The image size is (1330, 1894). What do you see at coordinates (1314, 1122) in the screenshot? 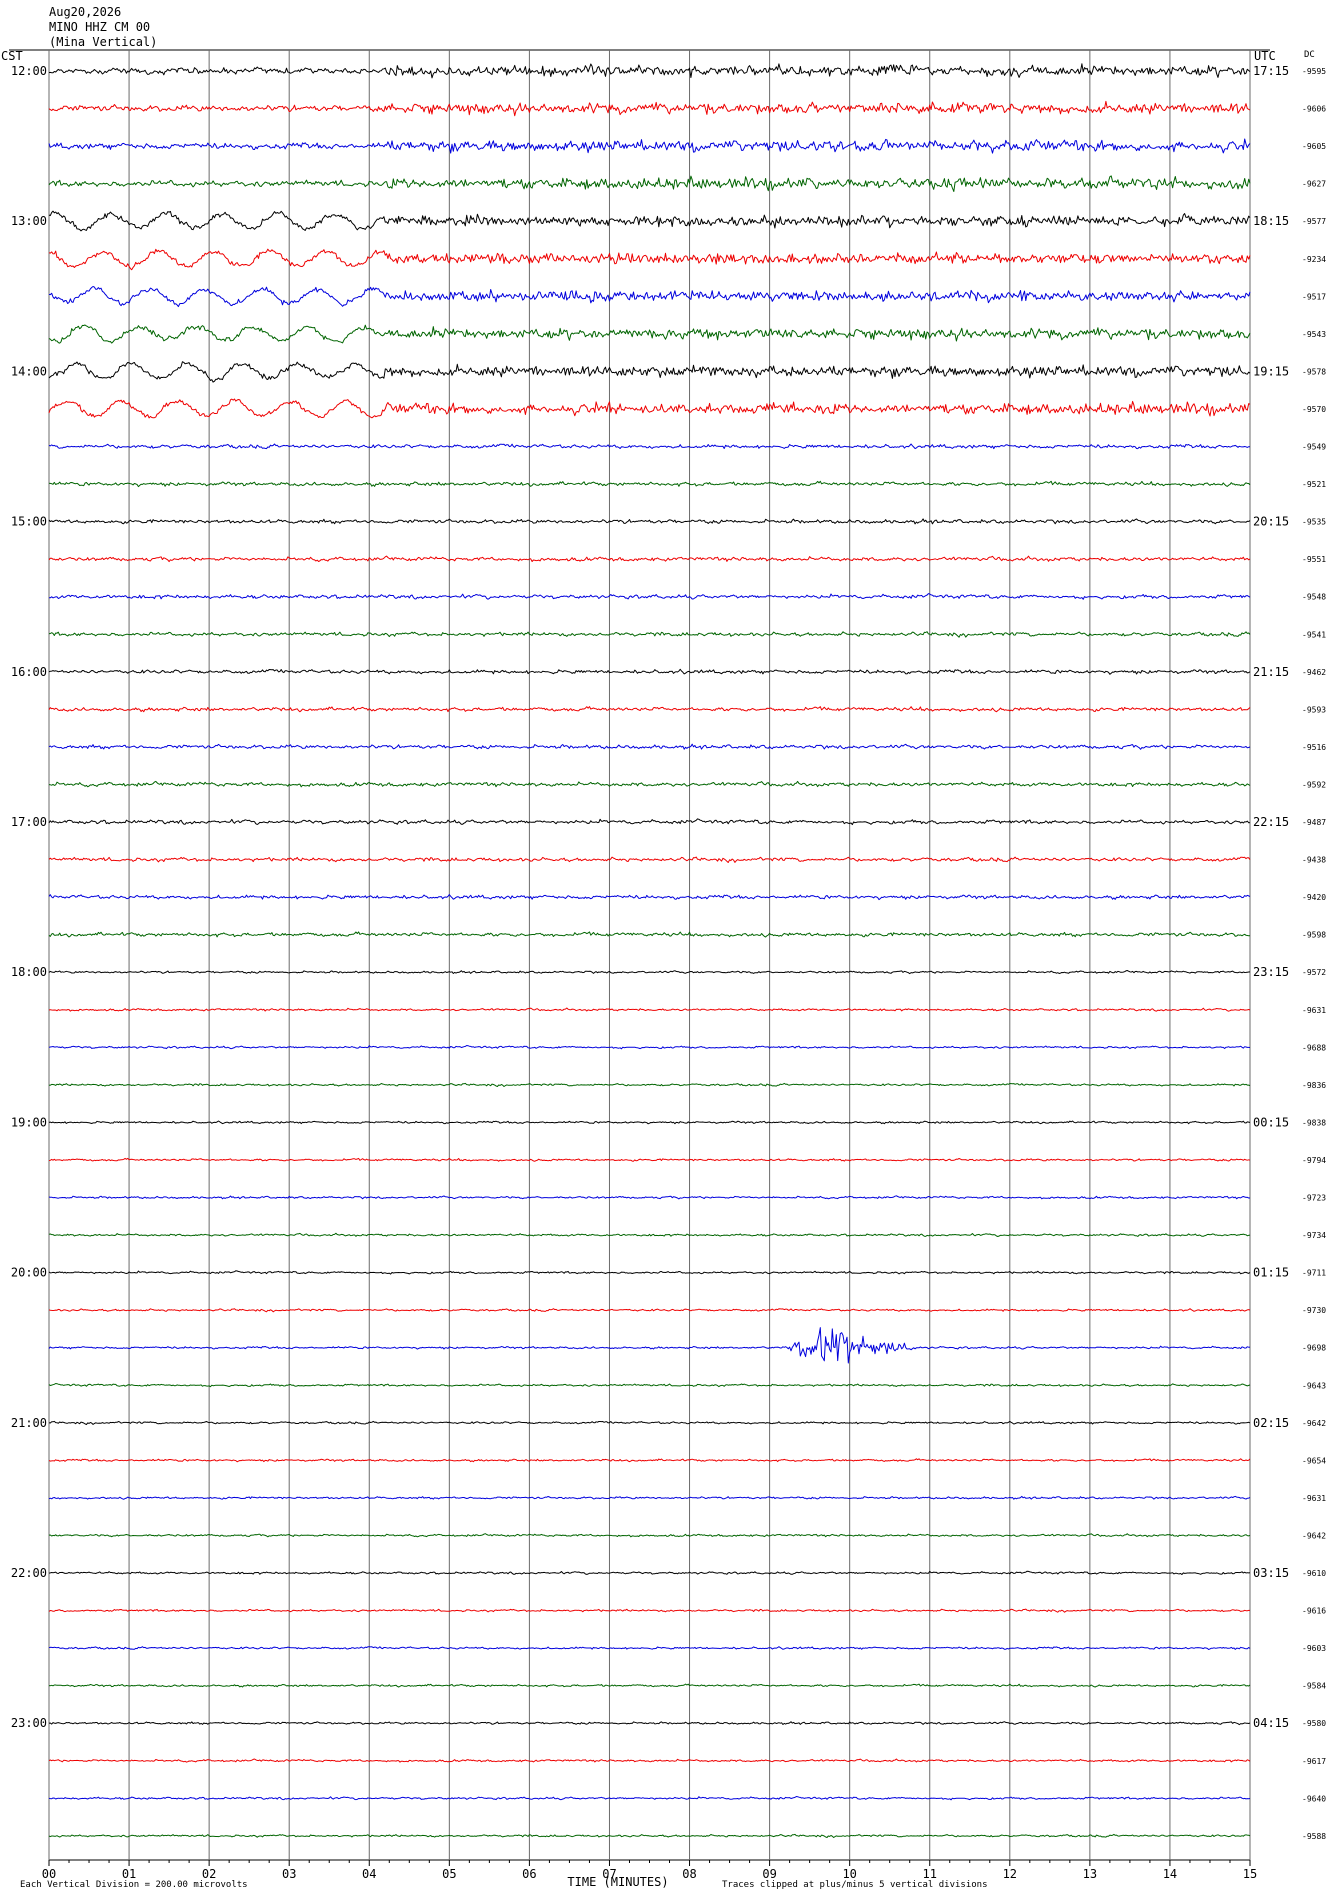
I see `dc-offset-label: -9838` at bounding box center [1314, 1122].